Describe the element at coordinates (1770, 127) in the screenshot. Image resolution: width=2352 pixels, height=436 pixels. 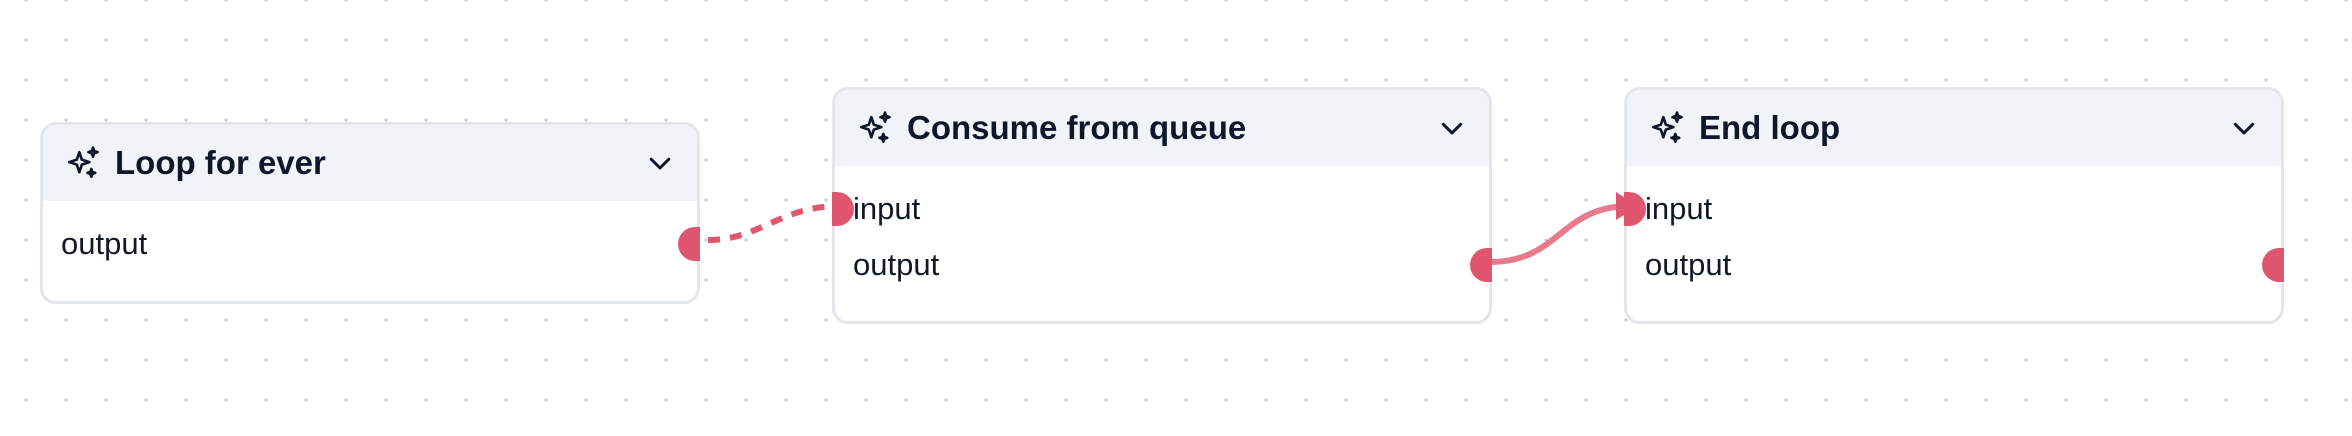
I see `node-title: End loop` at that location.